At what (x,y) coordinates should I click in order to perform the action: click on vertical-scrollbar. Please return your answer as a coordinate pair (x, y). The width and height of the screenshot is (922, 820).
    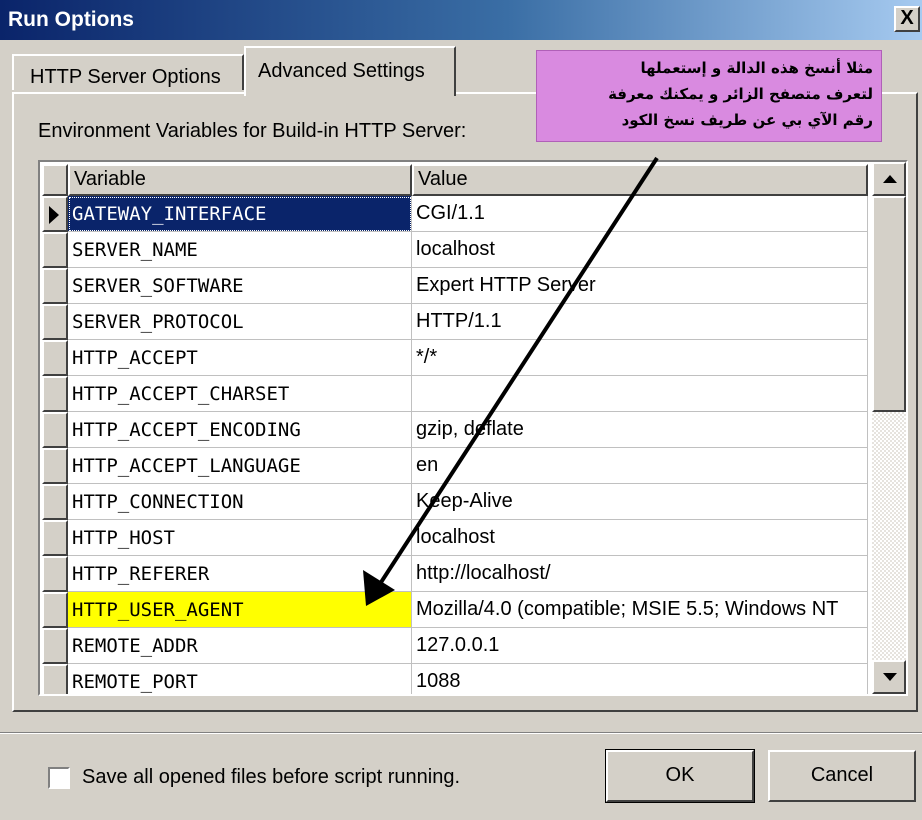
    Looking at the image, I should click on (889, 428).